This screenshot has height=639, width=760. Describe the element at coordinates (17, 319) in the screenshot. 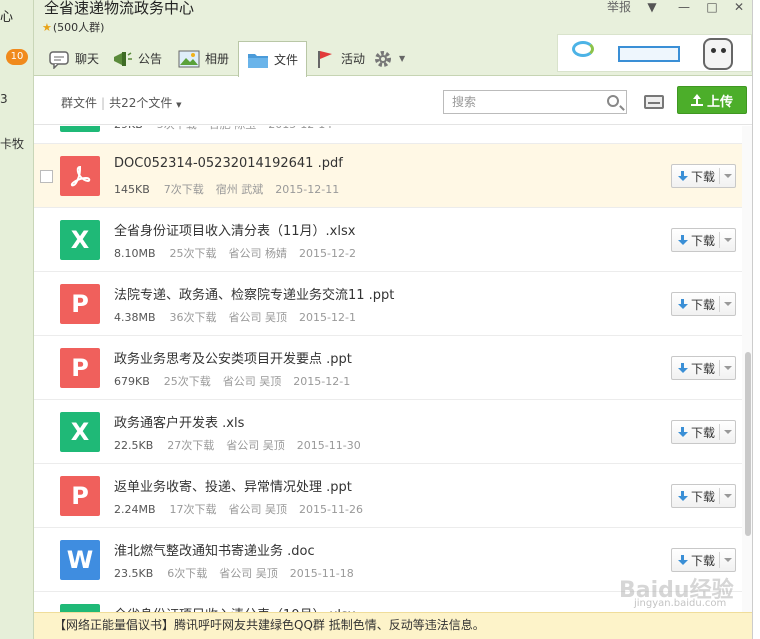

I see `left-sidebar: 心 10 3 卡牧` at that location.